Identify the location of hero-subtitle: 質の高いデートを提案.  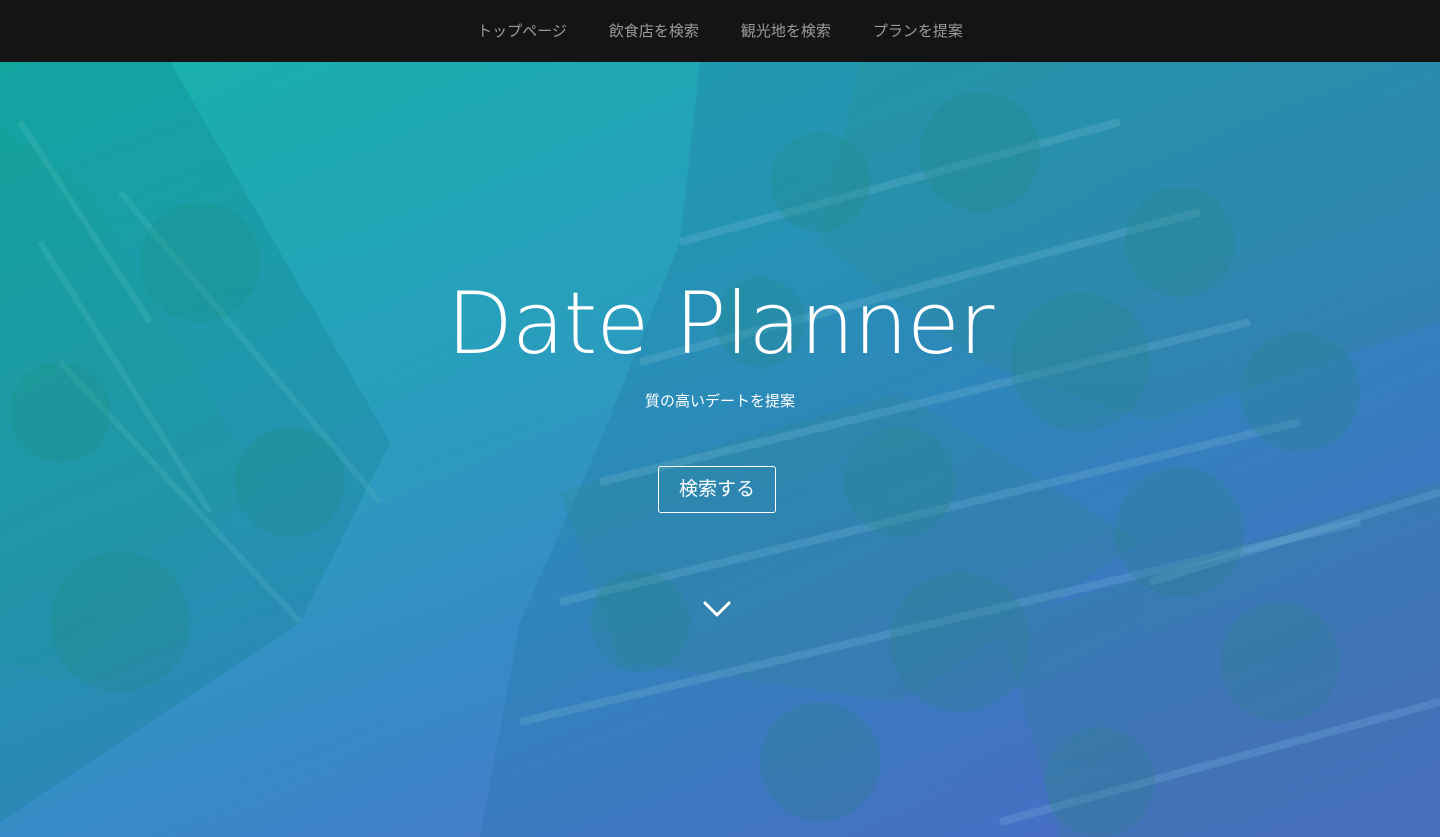
(719, 401).